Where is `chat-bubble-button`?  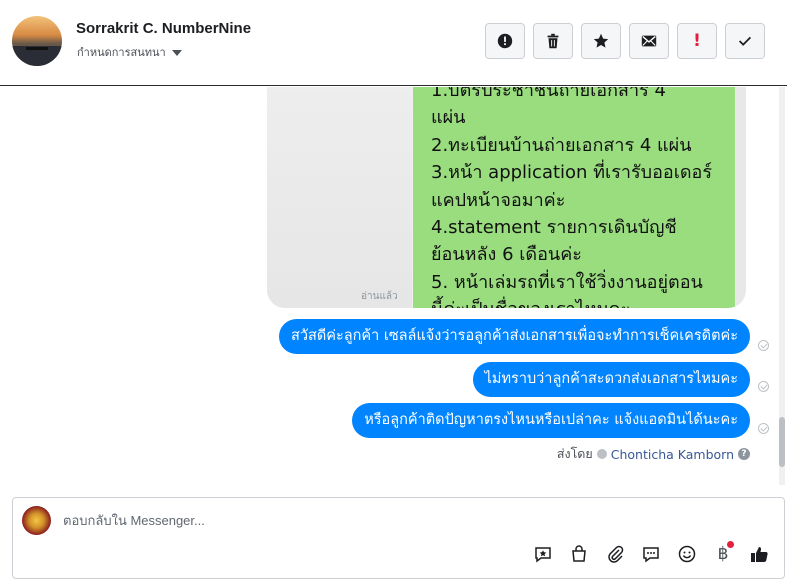
chat-bubble-button is located at coordinates (651, 554).